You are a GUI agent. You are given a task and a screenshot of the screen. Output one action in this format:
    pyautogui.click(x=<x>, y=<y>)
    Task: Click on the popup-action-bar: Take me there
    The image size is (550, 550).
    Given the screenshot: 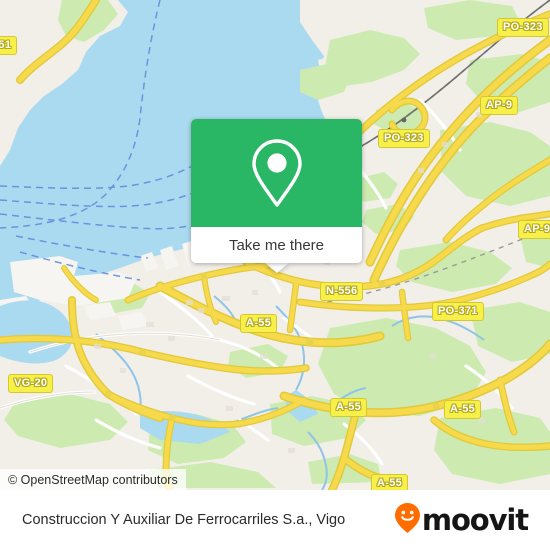 What is the action you would take?
    pyautogui.click(x=276, y=245)
    